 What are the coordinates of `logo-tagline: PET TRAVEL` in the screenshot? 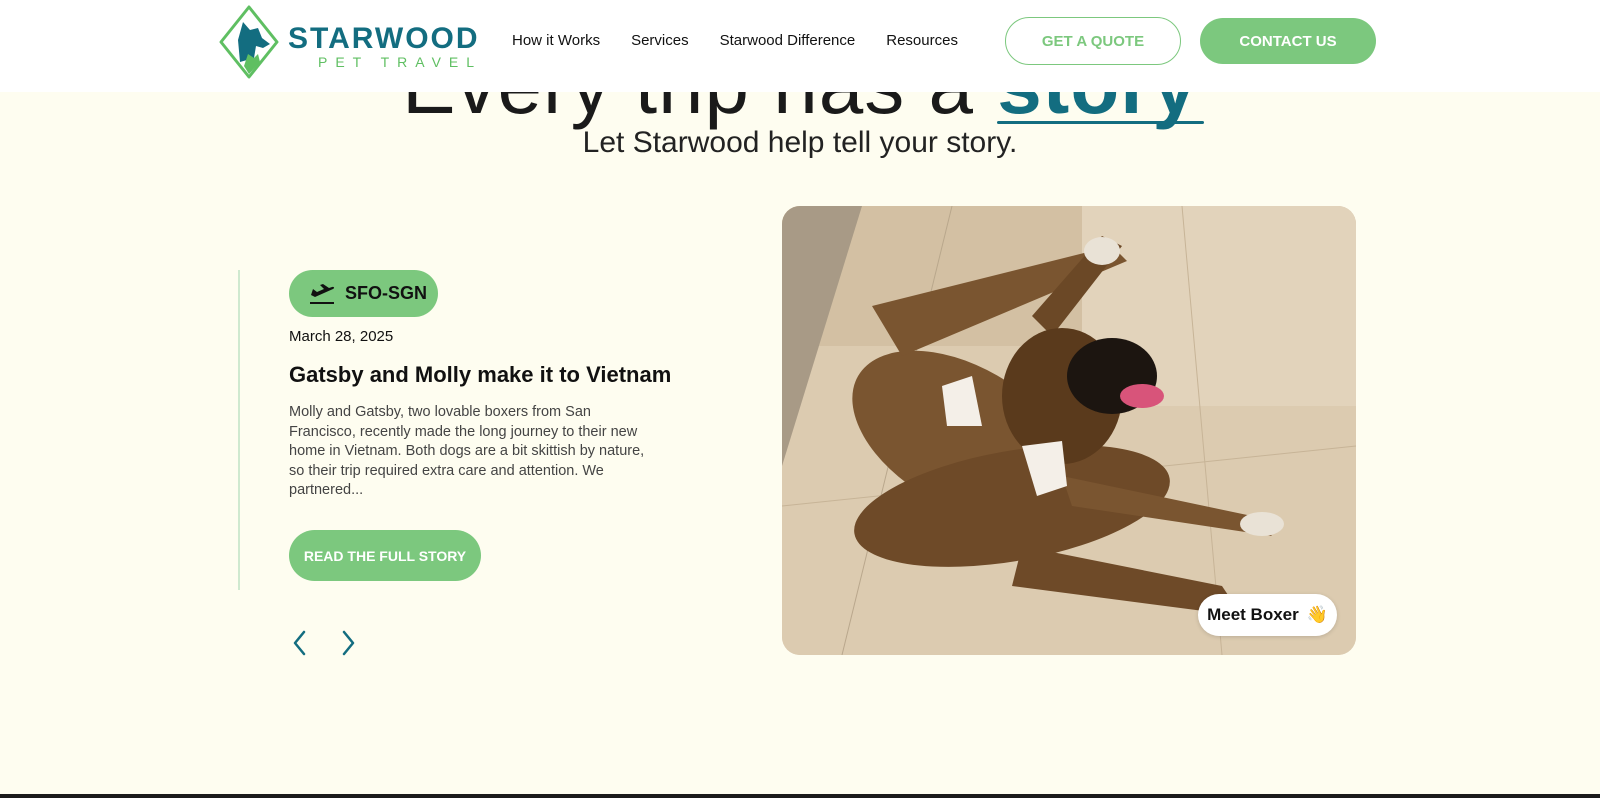 It's located at (400, 62).